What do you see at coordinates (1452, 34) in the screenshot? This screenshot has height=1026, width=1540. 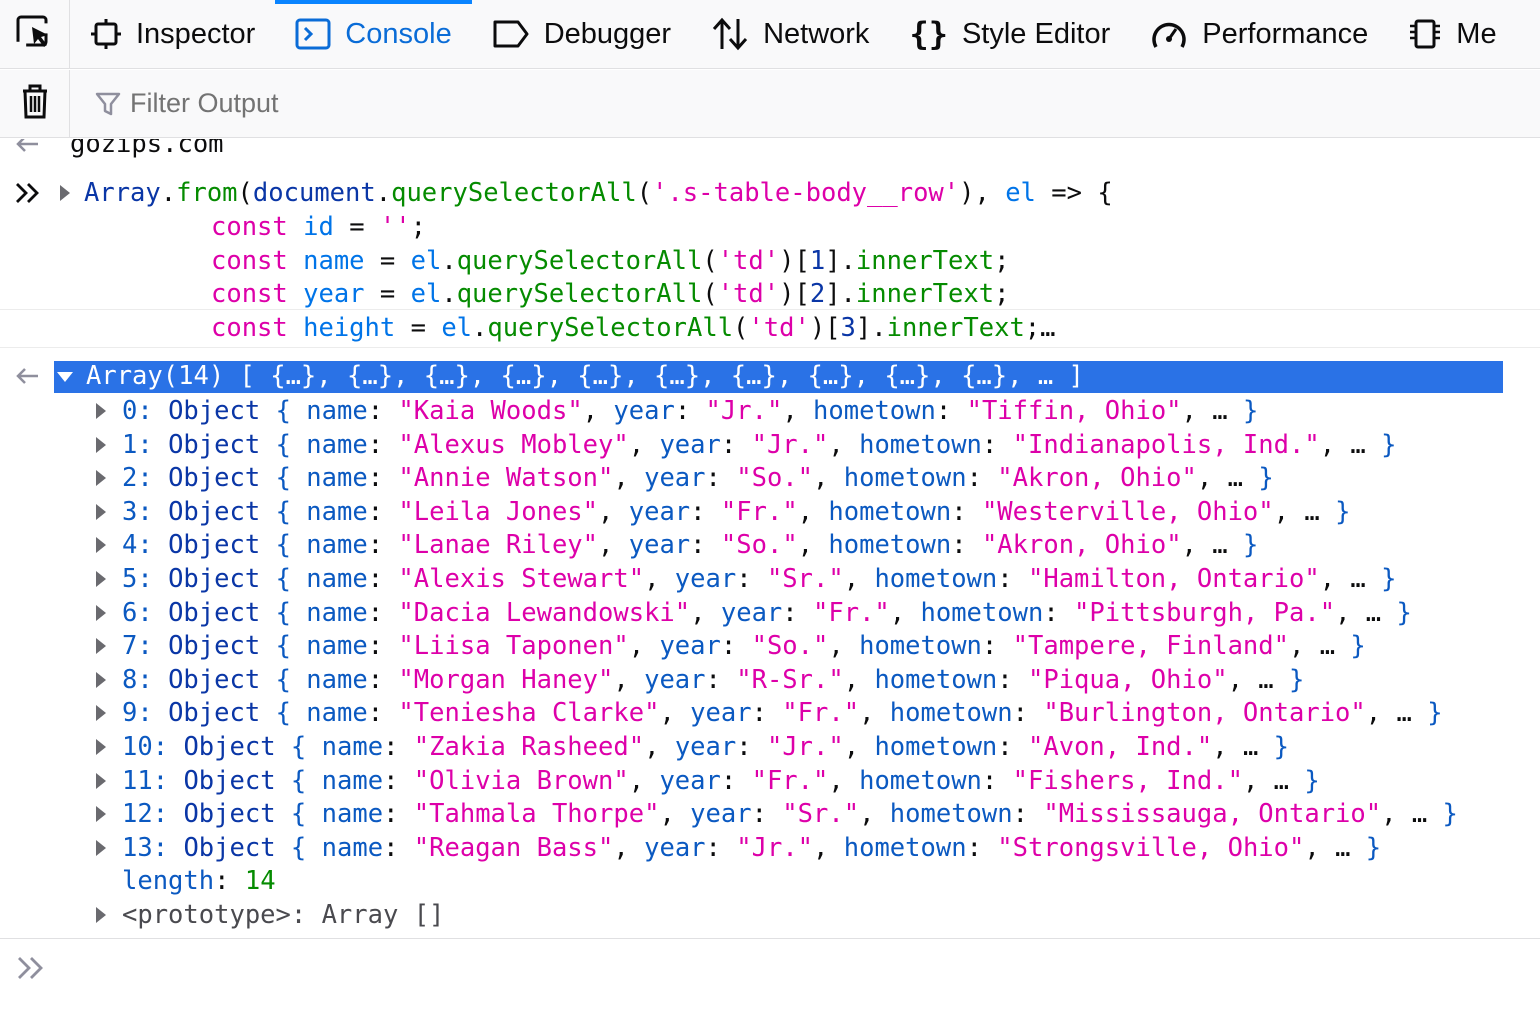 I see `tab-memory: Me` at bounding box center [1452, 34].